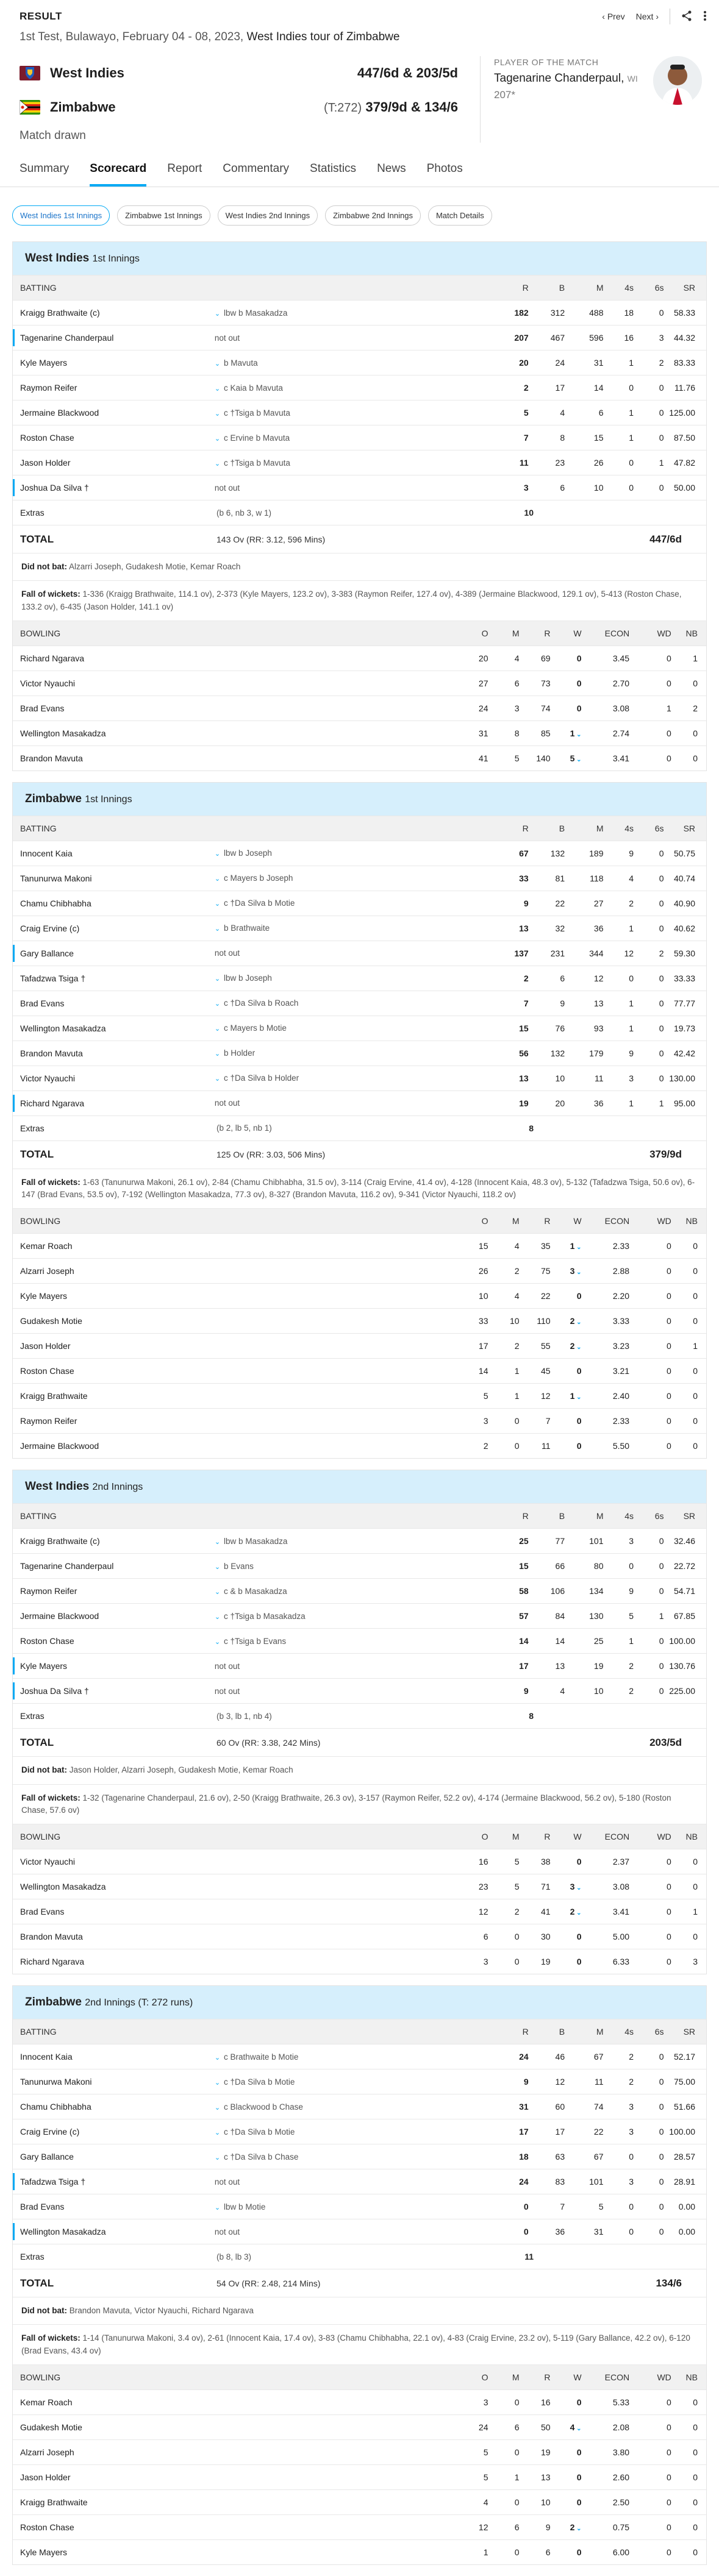 The width and height of the screenshot is (719, 2576). I want to click on batter-name: Brandon Mavuta, so click(117, 1053).